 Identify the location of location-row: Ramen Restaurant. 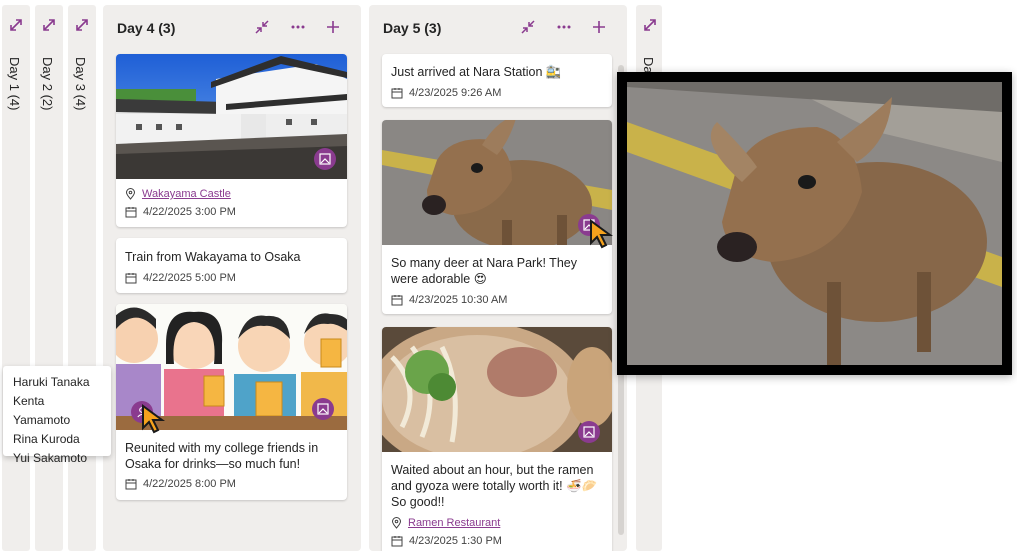
(445, 523).